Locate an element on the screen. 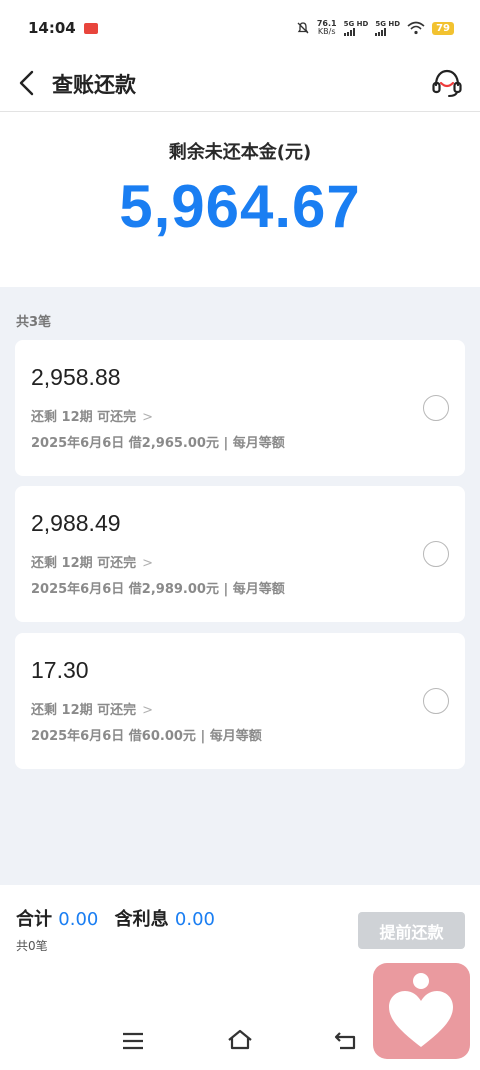 The width and height of the screenshot is (480, 1070). chevron-left-icon is located at coordinates (31, 83).